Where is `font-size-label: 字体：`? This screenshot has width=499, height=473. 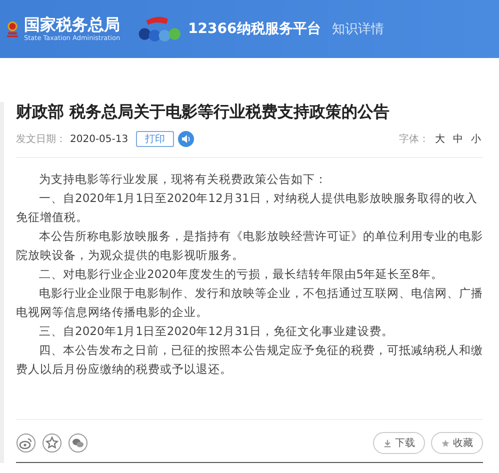
font-size-label: 字体： is located at coordinates (414, 139).